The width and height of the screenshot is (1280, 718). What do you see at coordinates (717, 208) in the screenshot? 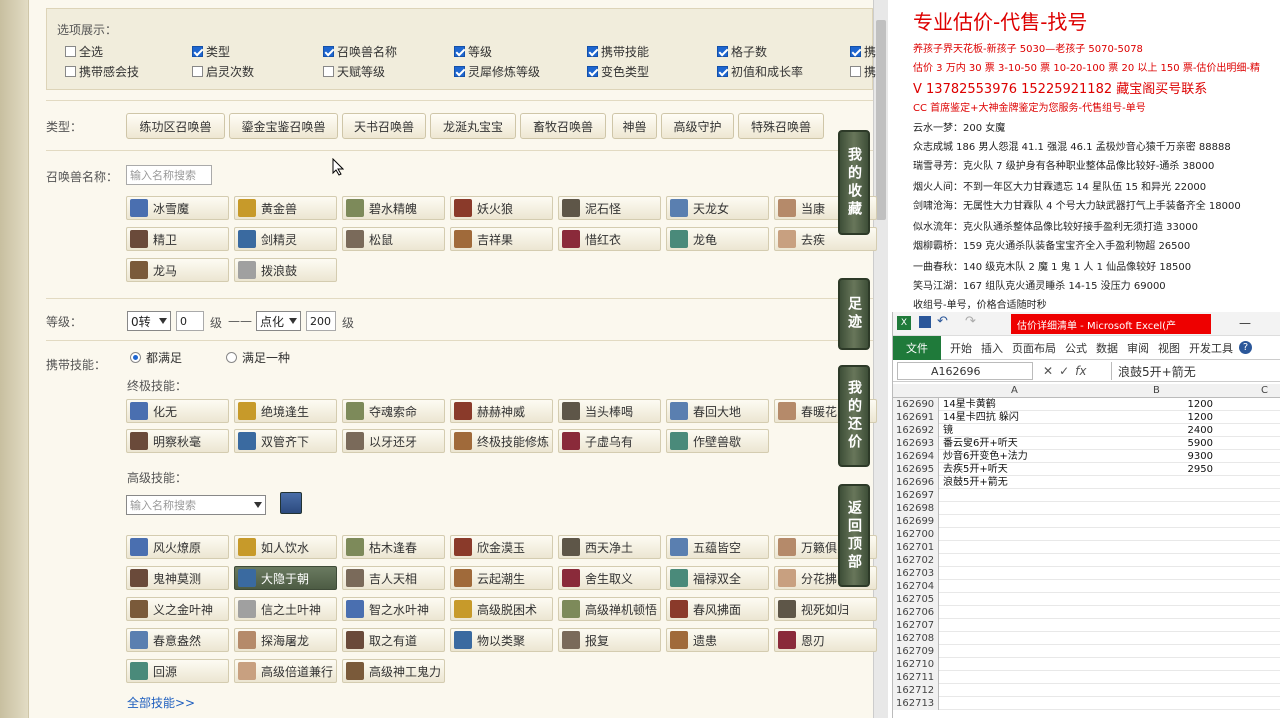
I see `pet-button: 天龙女` at bounding box center [717, 208].